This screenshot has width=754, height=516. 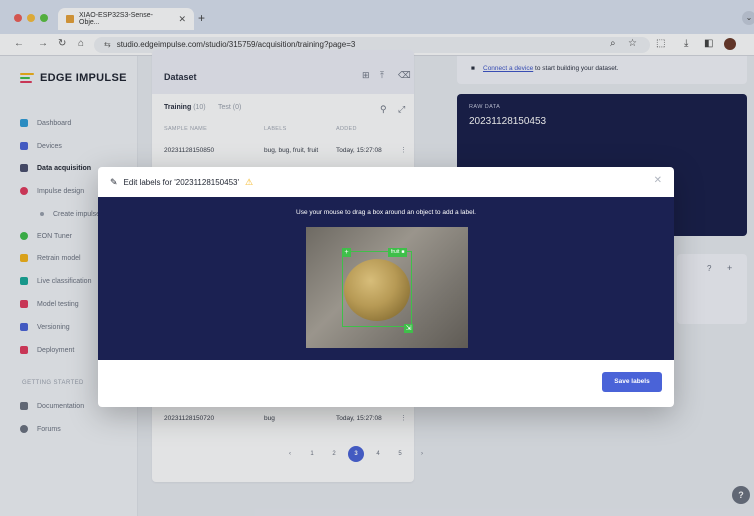 I want to click on modal-header: ✎ Edit labels for '20231128150453' ⚠, so click(x=386, y=182).